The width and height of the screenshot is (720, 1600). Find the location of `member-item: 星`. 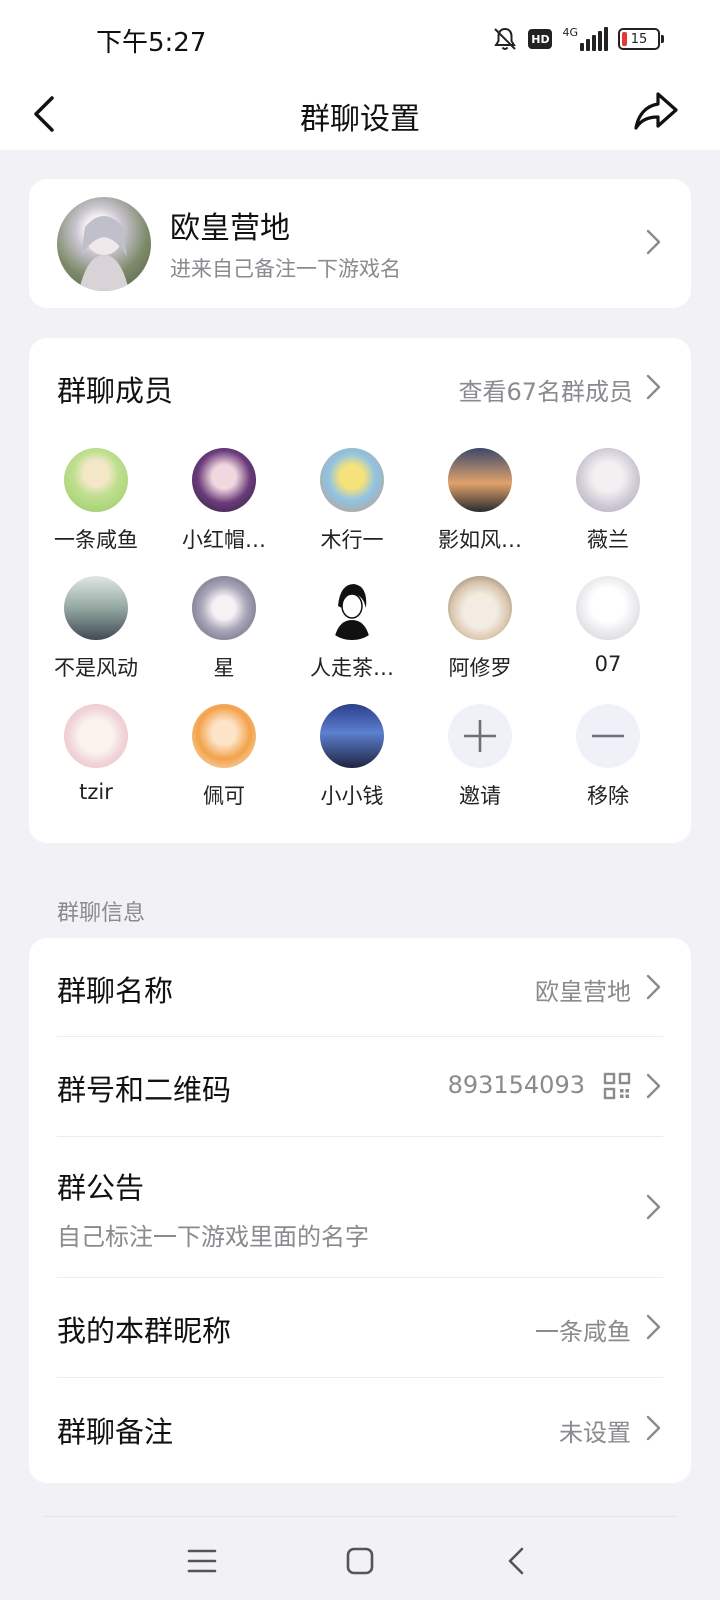

member-item: 星 is located at coordinates (224, 629).